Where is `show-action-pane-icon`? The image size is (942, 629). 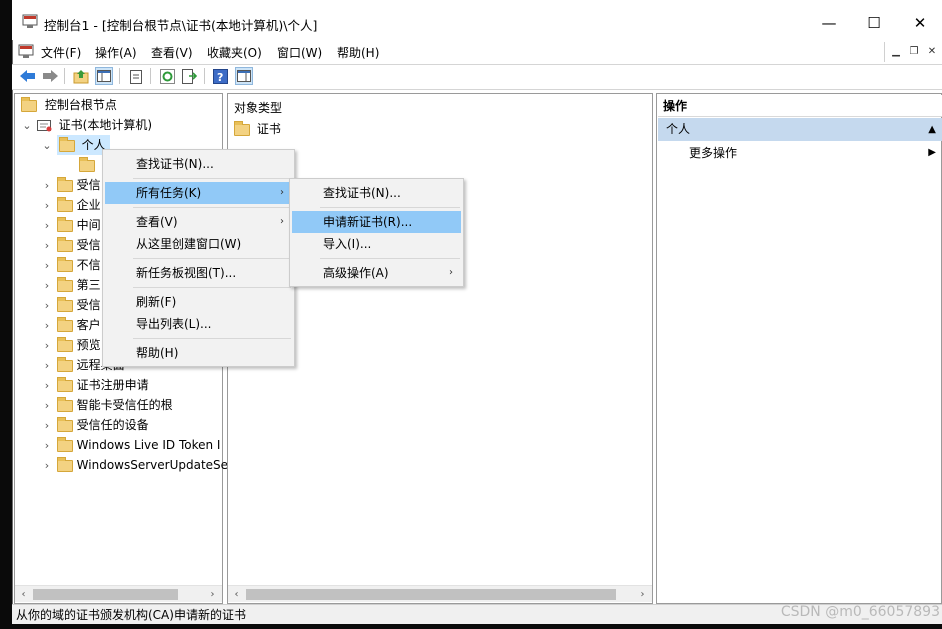 show-action-pane-icon is located at coordinates (244, 76).